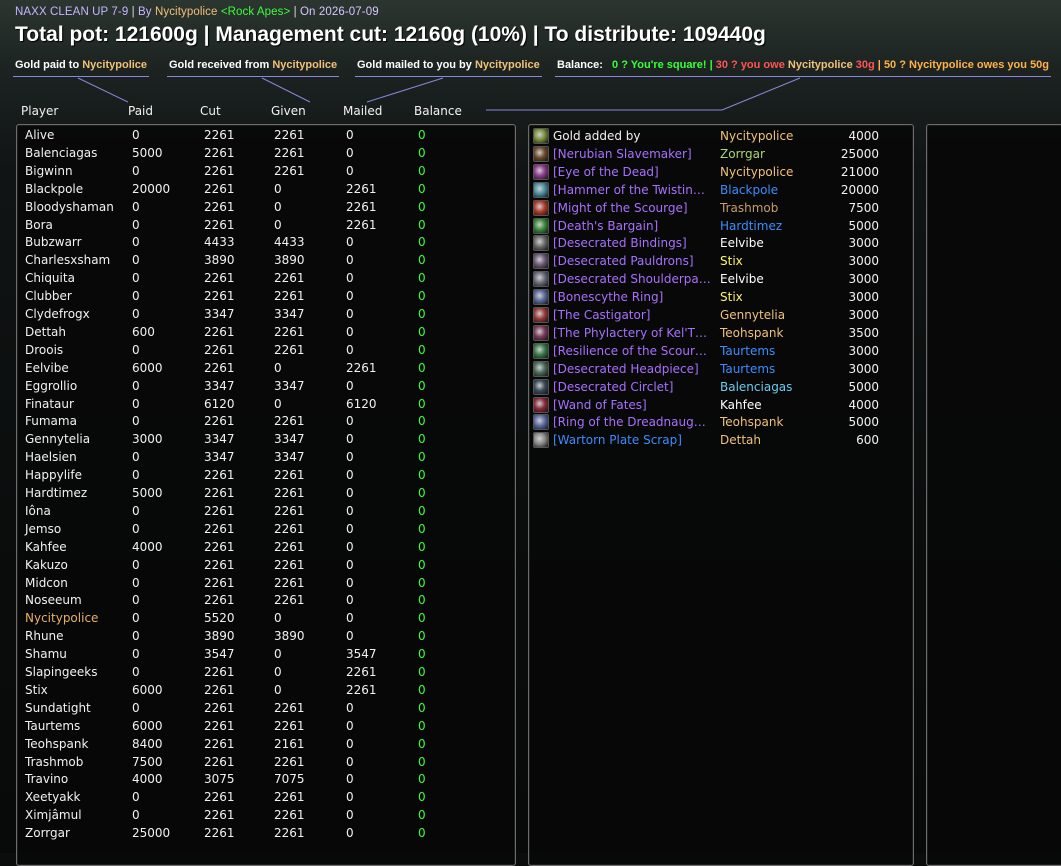 The height and width of the screenshot is (866, 1061). What do you see at coordinates (288, 111) in the screenshot?
I see `column-given: Given` at bounding box center [288, 111].